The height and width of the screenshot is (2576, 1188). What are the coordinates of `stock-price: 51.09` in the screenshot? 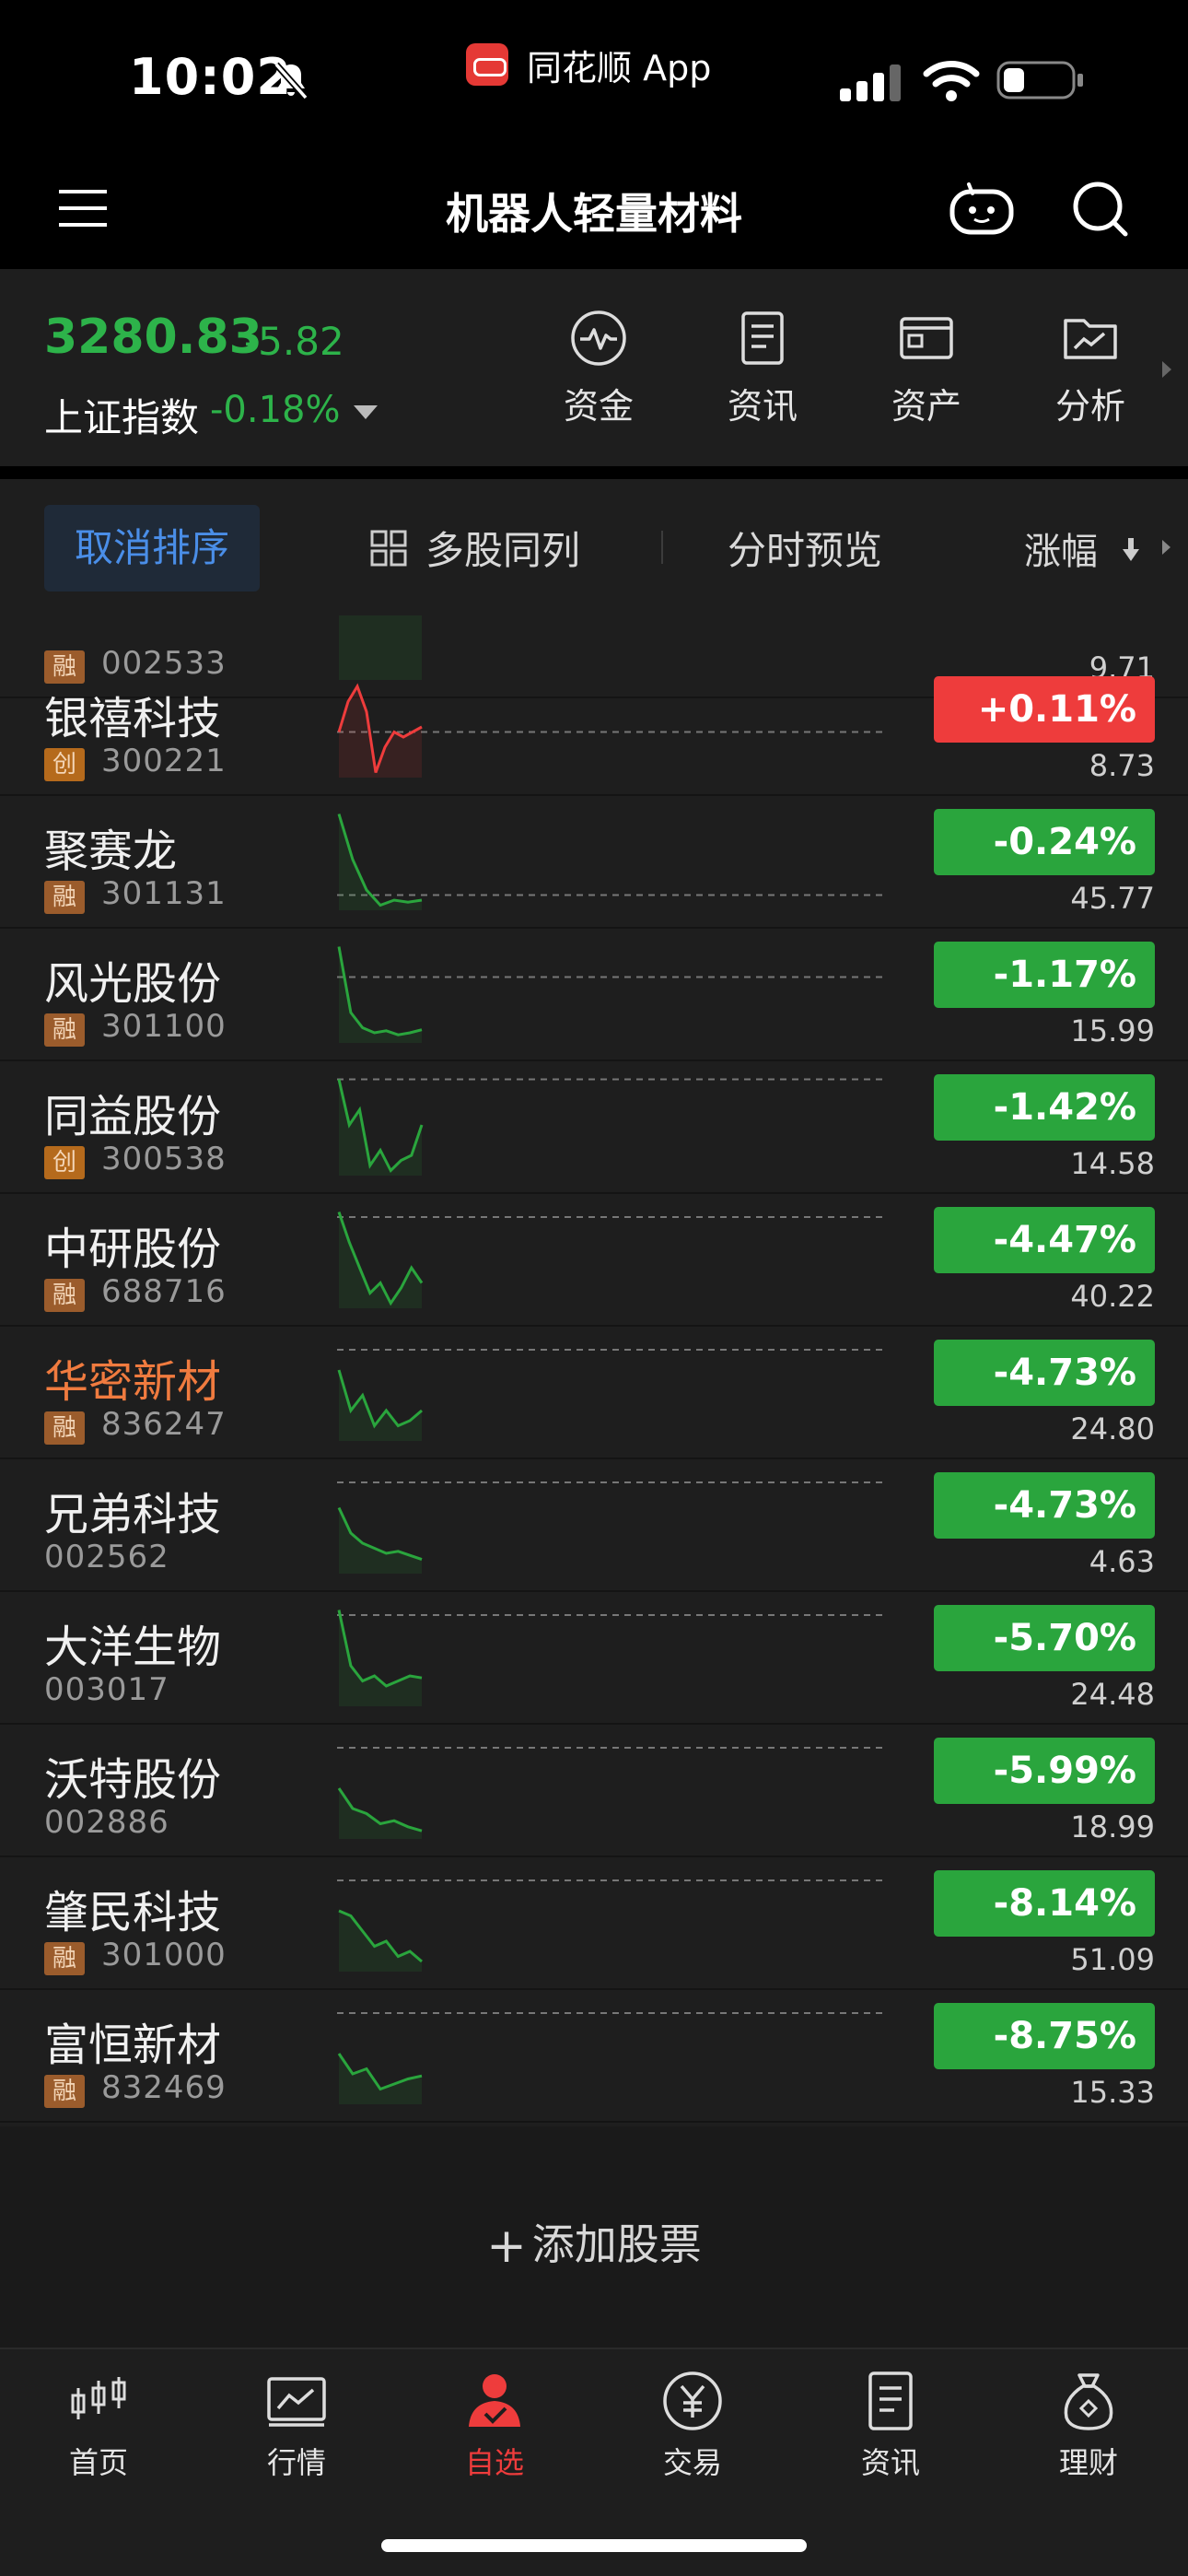 It's located at (1112, 1959).